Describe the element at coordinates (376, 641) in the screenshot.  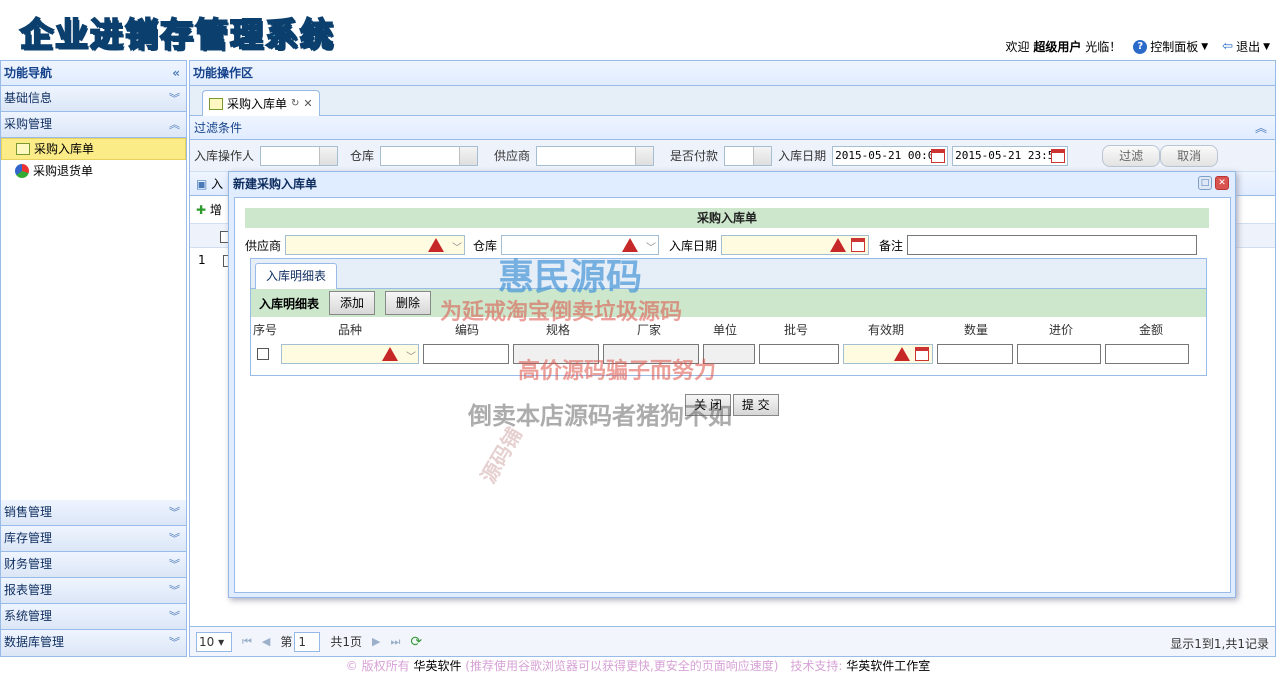
I see `next-page-icon: ▶` at that location.